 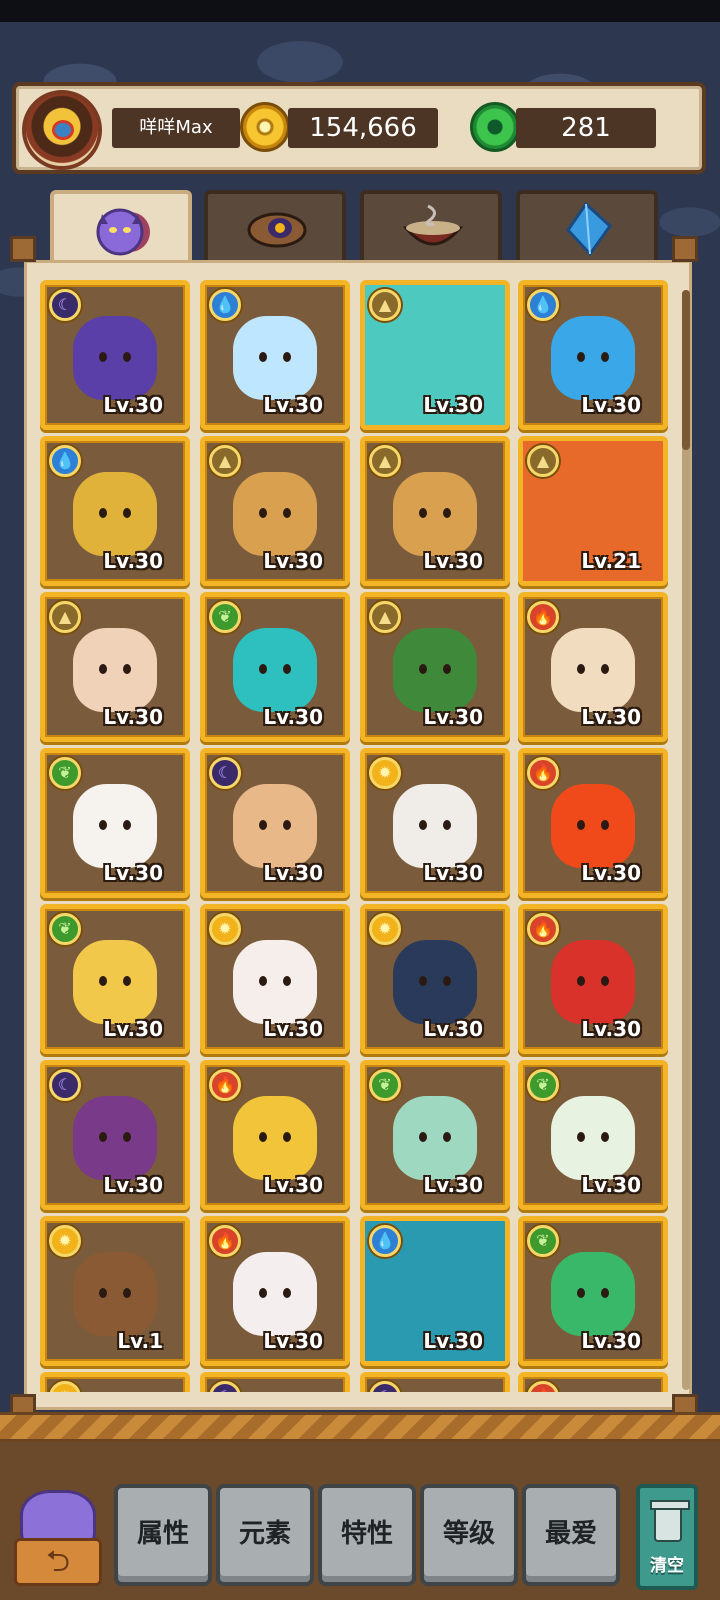 What do you see at coordinates (593, 357) in the screenshot?
I see `blue-dragon-icon` at bounding box center [593, 357].